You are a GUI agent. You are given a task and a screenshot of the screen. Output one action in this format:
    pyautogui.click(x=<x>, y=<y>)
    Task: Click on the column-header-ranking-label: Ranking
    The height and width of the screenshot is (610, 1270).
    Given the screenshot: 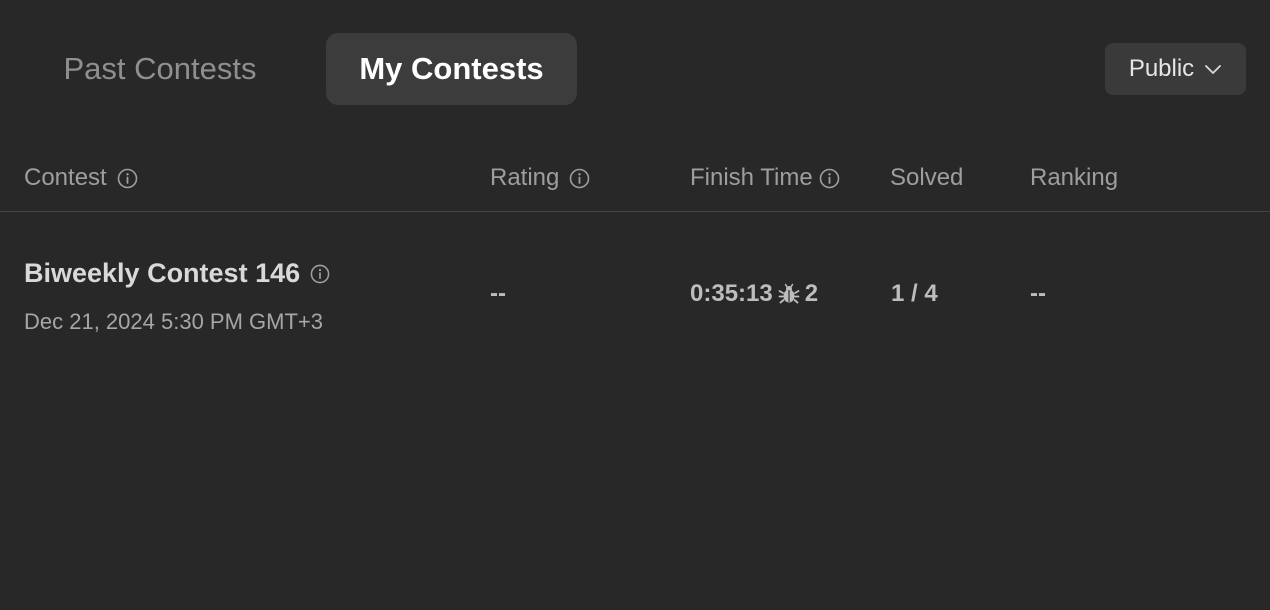 What is the action you would take?
    pyautogui.click(x=1074, y=177)
    